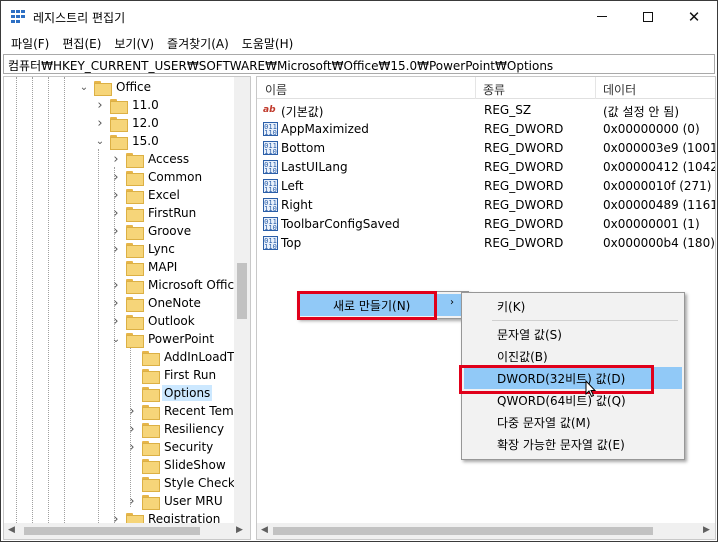 This screenshot has width=718, height=542. I want to click on tree-item: › 12.0, so click(127, 123).